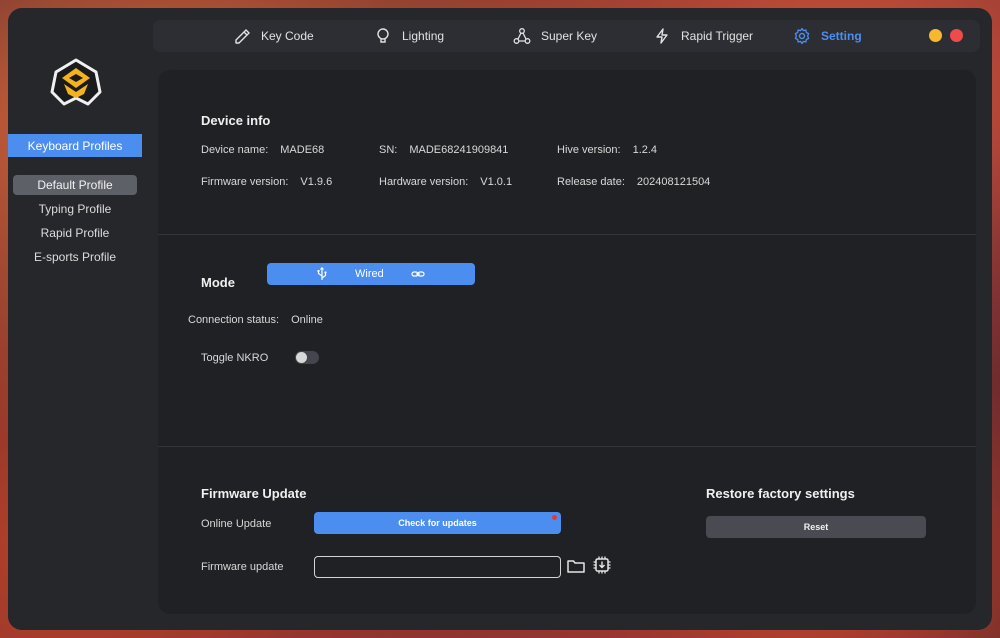 The height and width of the screenshot is (638, 1000). Describe the element at coordinates (633, 182) in the screenshot. I see `release-date-row: Release date: 202408121504` at that location.